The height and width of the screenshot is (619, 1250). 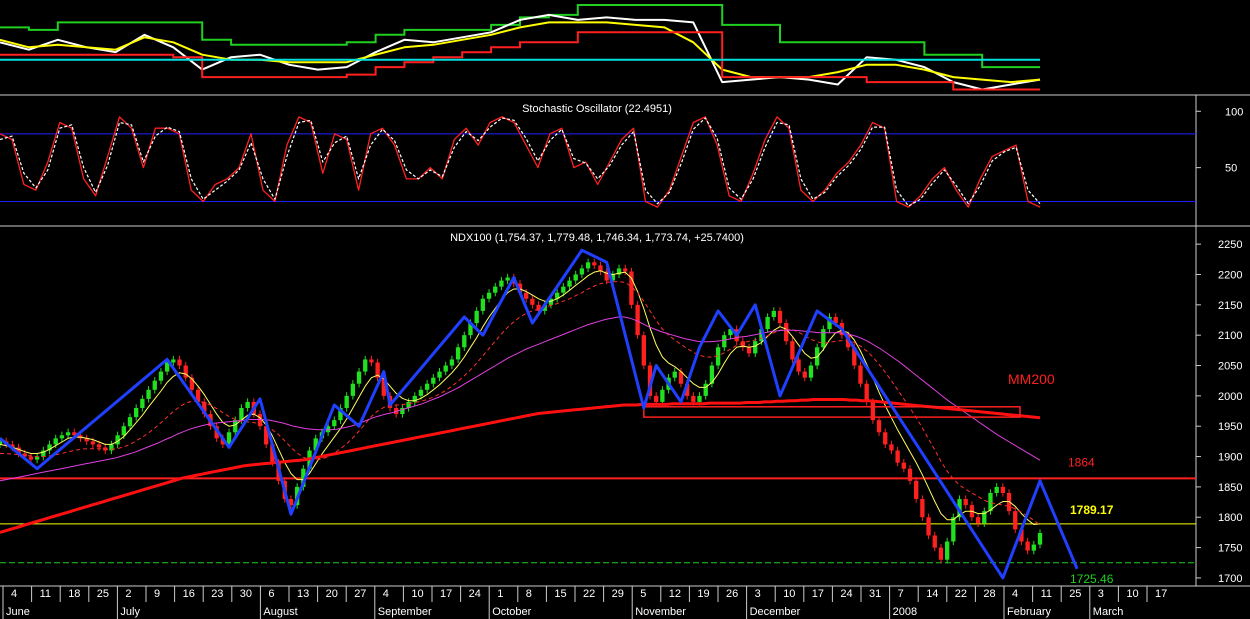 I want to click on stochastic-y-tick-label: 100, so click(x=1234, y=112).